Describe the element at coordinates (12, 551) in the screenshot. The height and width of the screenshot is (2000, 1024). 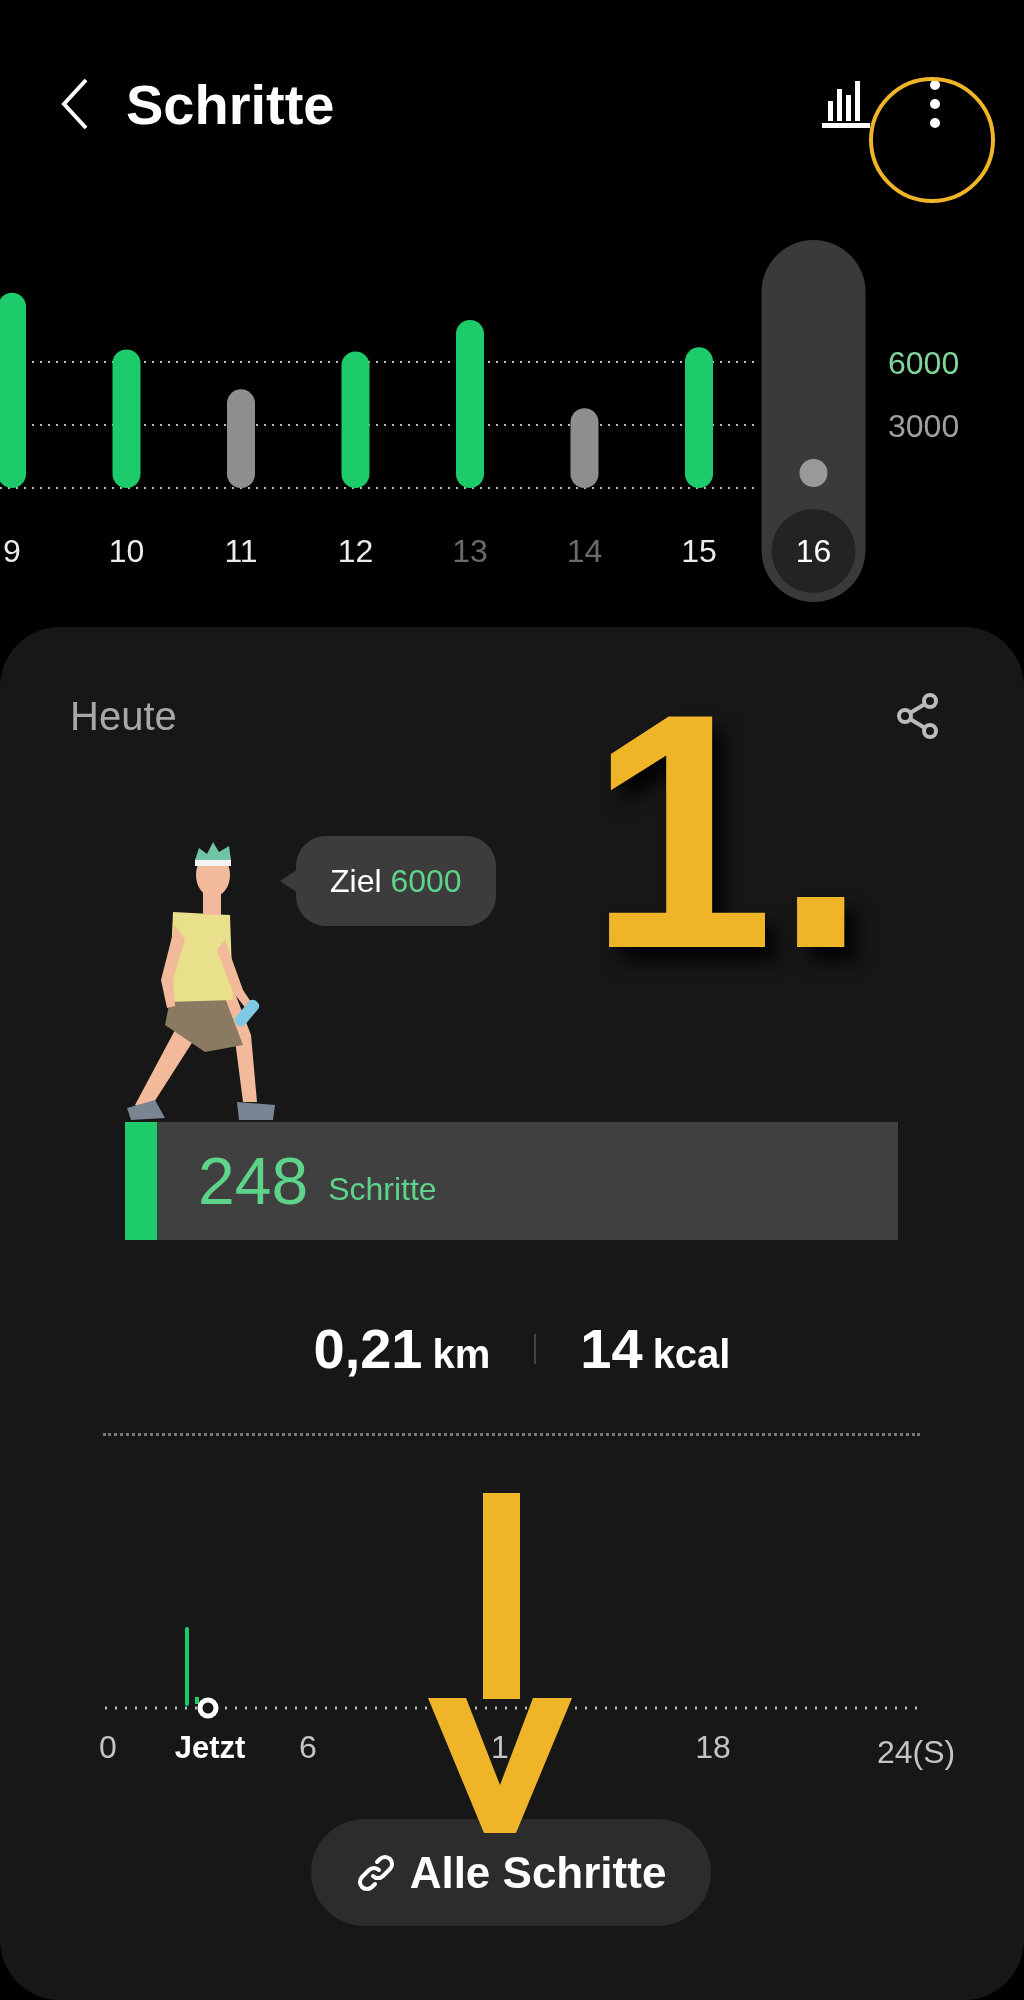
I see `day-label: 9` at that location.